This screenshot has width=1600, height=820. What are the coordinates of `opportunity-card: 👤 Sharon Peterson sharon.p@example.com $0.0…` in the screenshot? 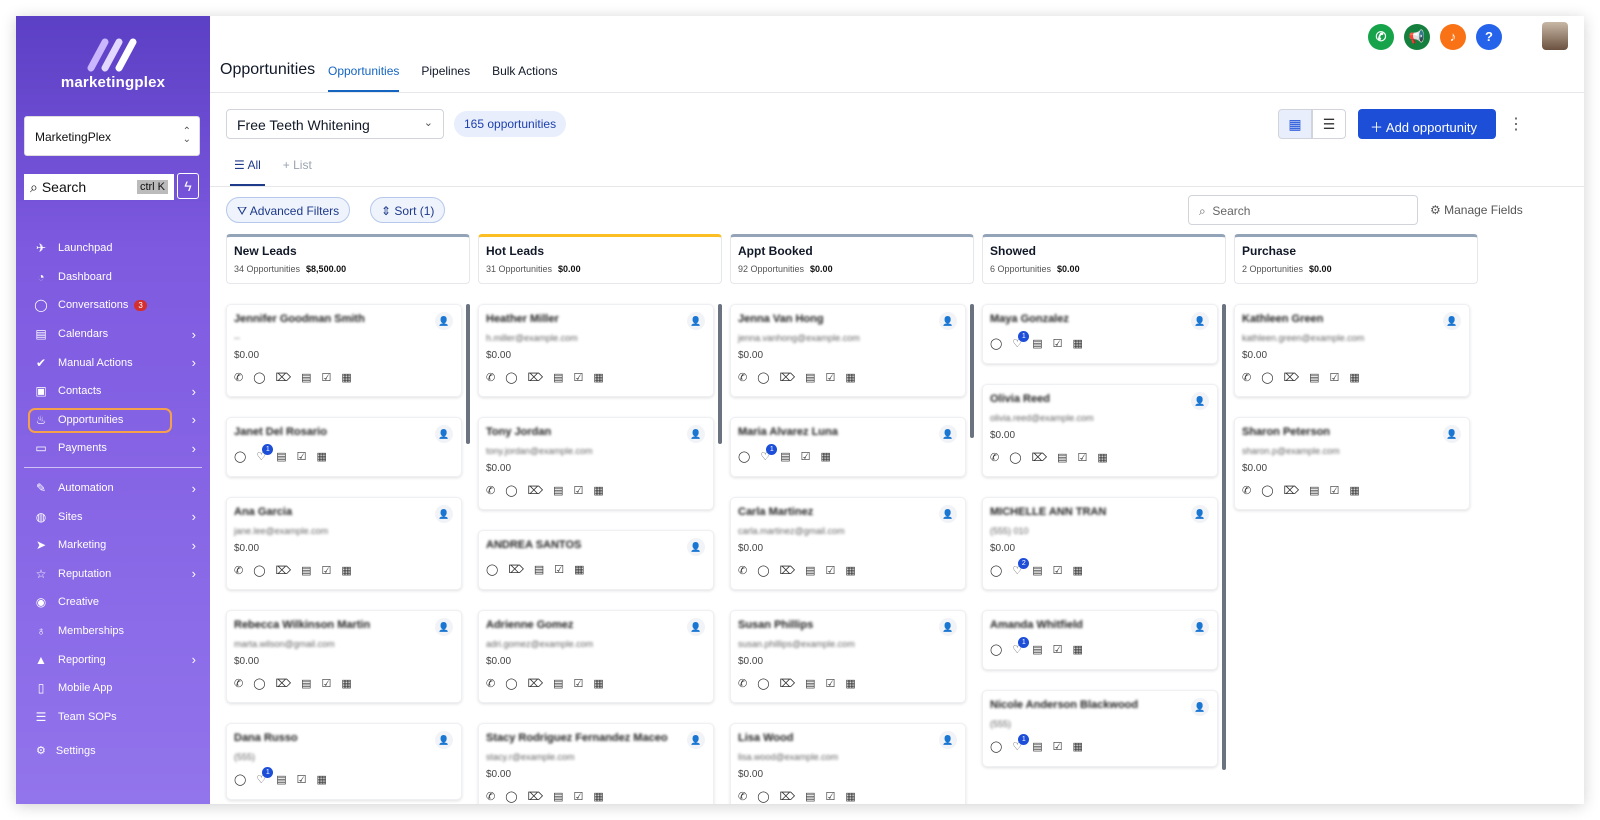 It's located at (1352, 463).